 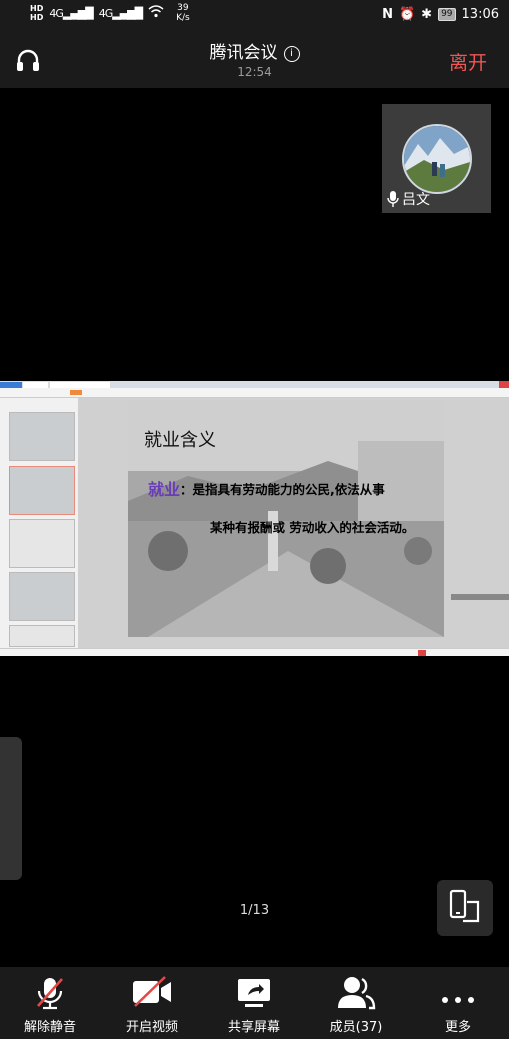 I want to click on battery-icon: 99, so click(x=447, y=14).